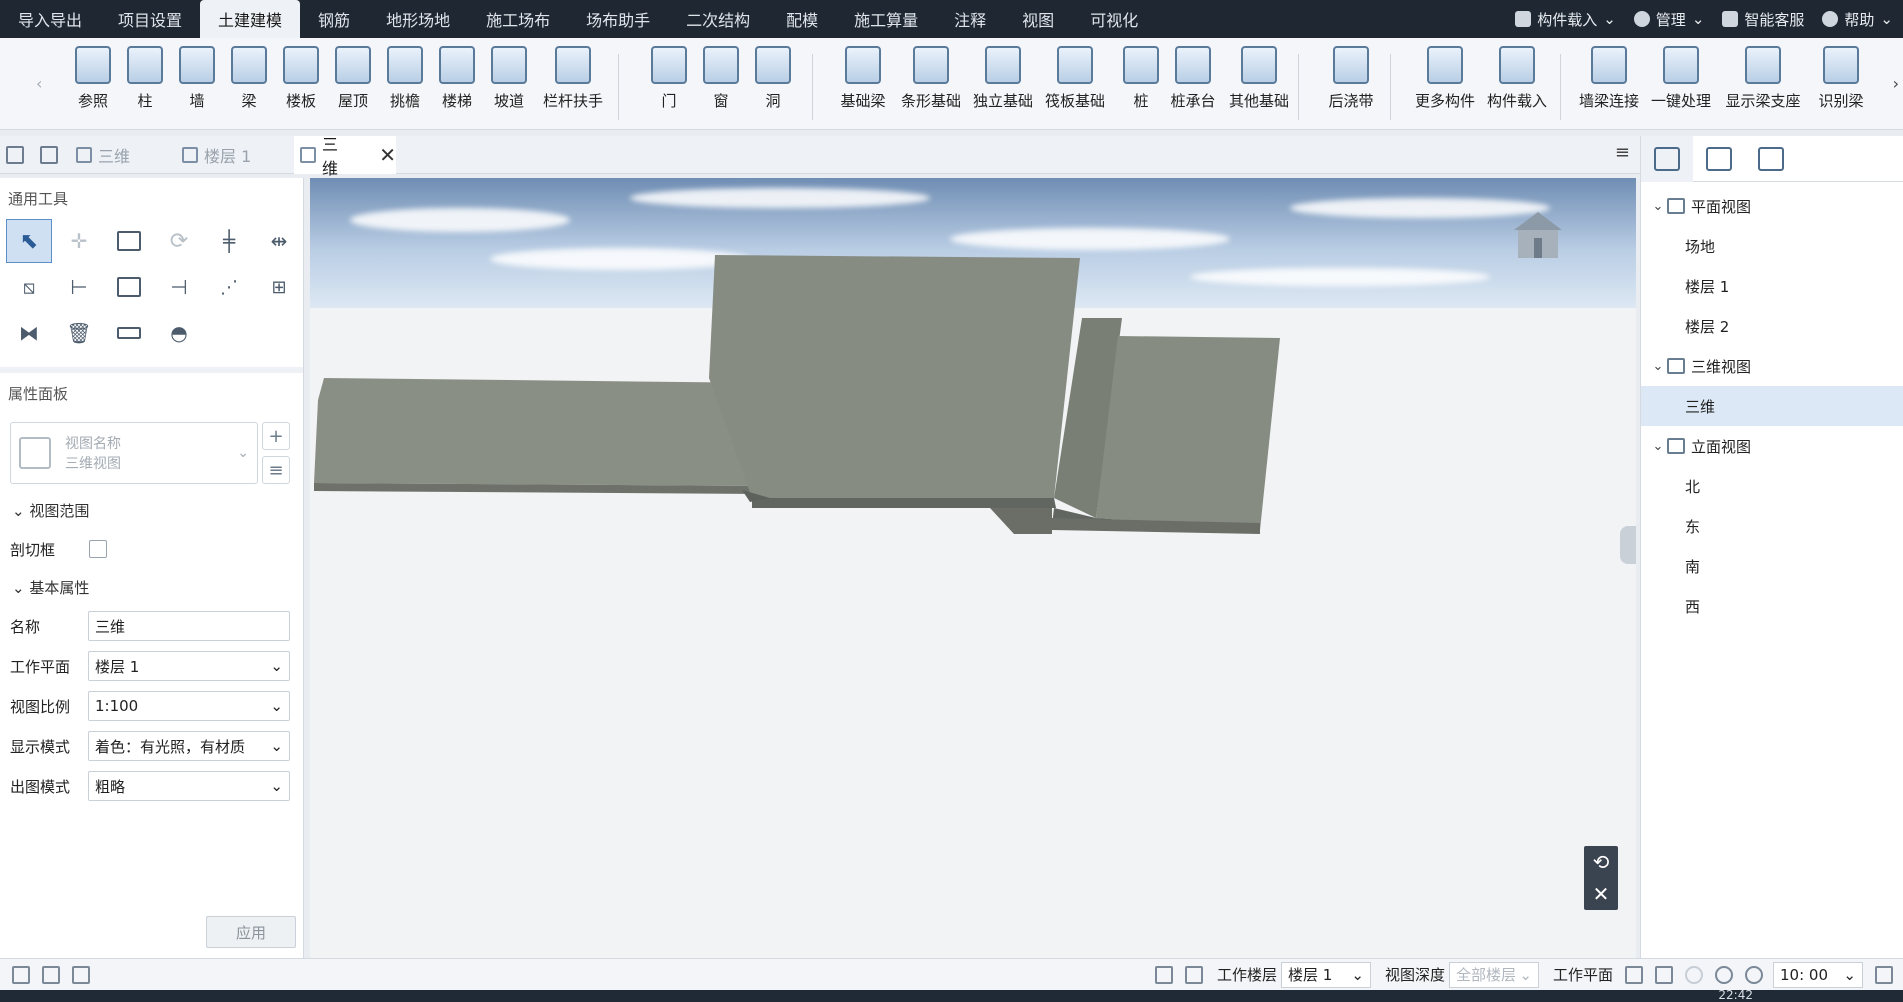 The width and height of the screenshot is (1903, 1002). Describe the element at coordinates (931, 78) in the screenshot. I see `ribbon-button: 条形基础` at that location.